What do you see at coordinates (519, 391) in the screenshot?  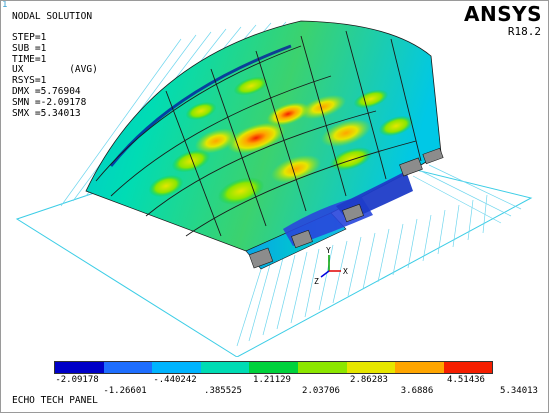 I see `legend-tick-label: 5.34013` at bounding box center [519, 391].